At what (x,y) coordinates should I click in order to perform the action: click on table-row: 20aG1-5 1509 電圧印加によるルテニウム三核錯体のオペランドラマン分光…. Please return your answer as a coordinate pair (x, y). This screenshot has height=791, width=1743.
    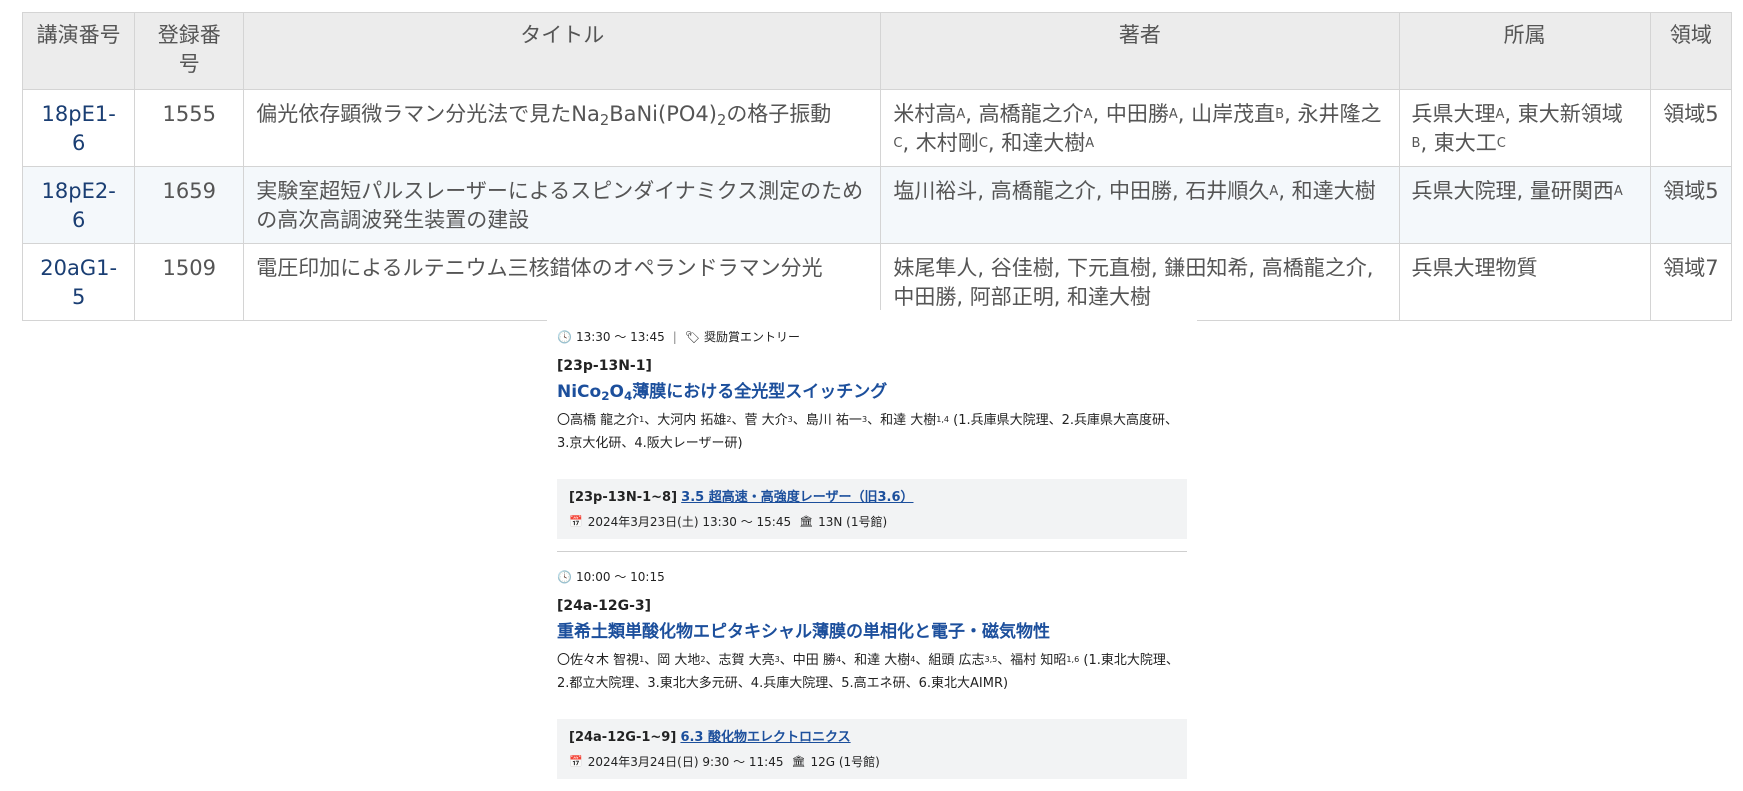
    Looking at the image, I should click on (877, 282).